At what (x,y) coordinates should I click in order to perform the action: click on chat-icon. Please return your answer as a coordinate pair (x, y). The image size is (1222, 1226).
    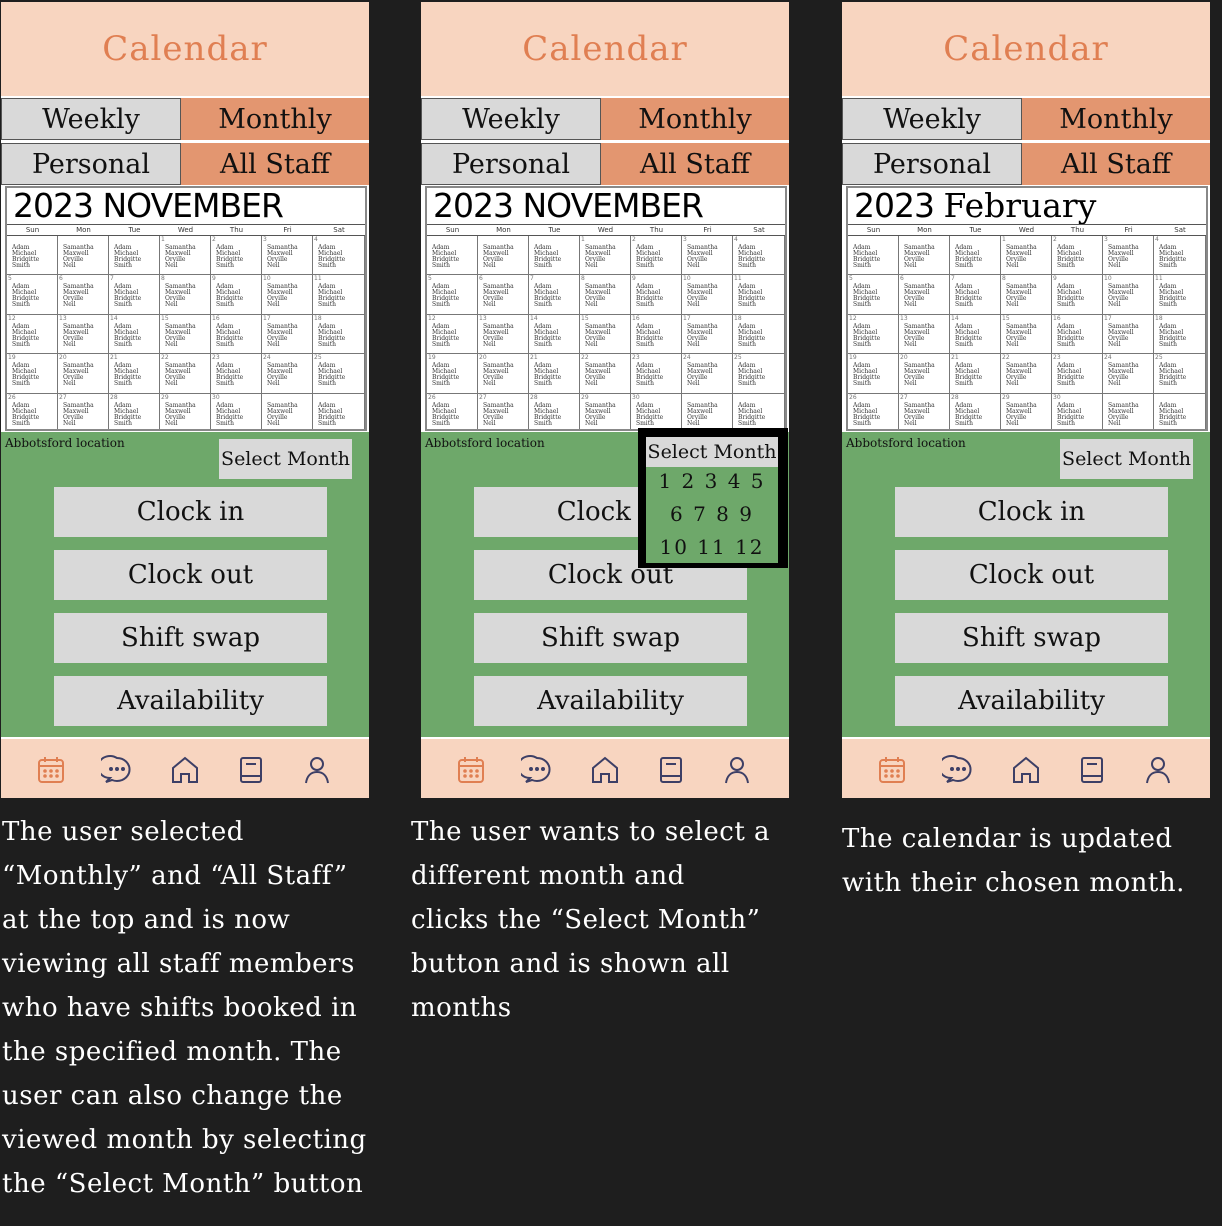
    Looking at the image, I should click on (115, 770).